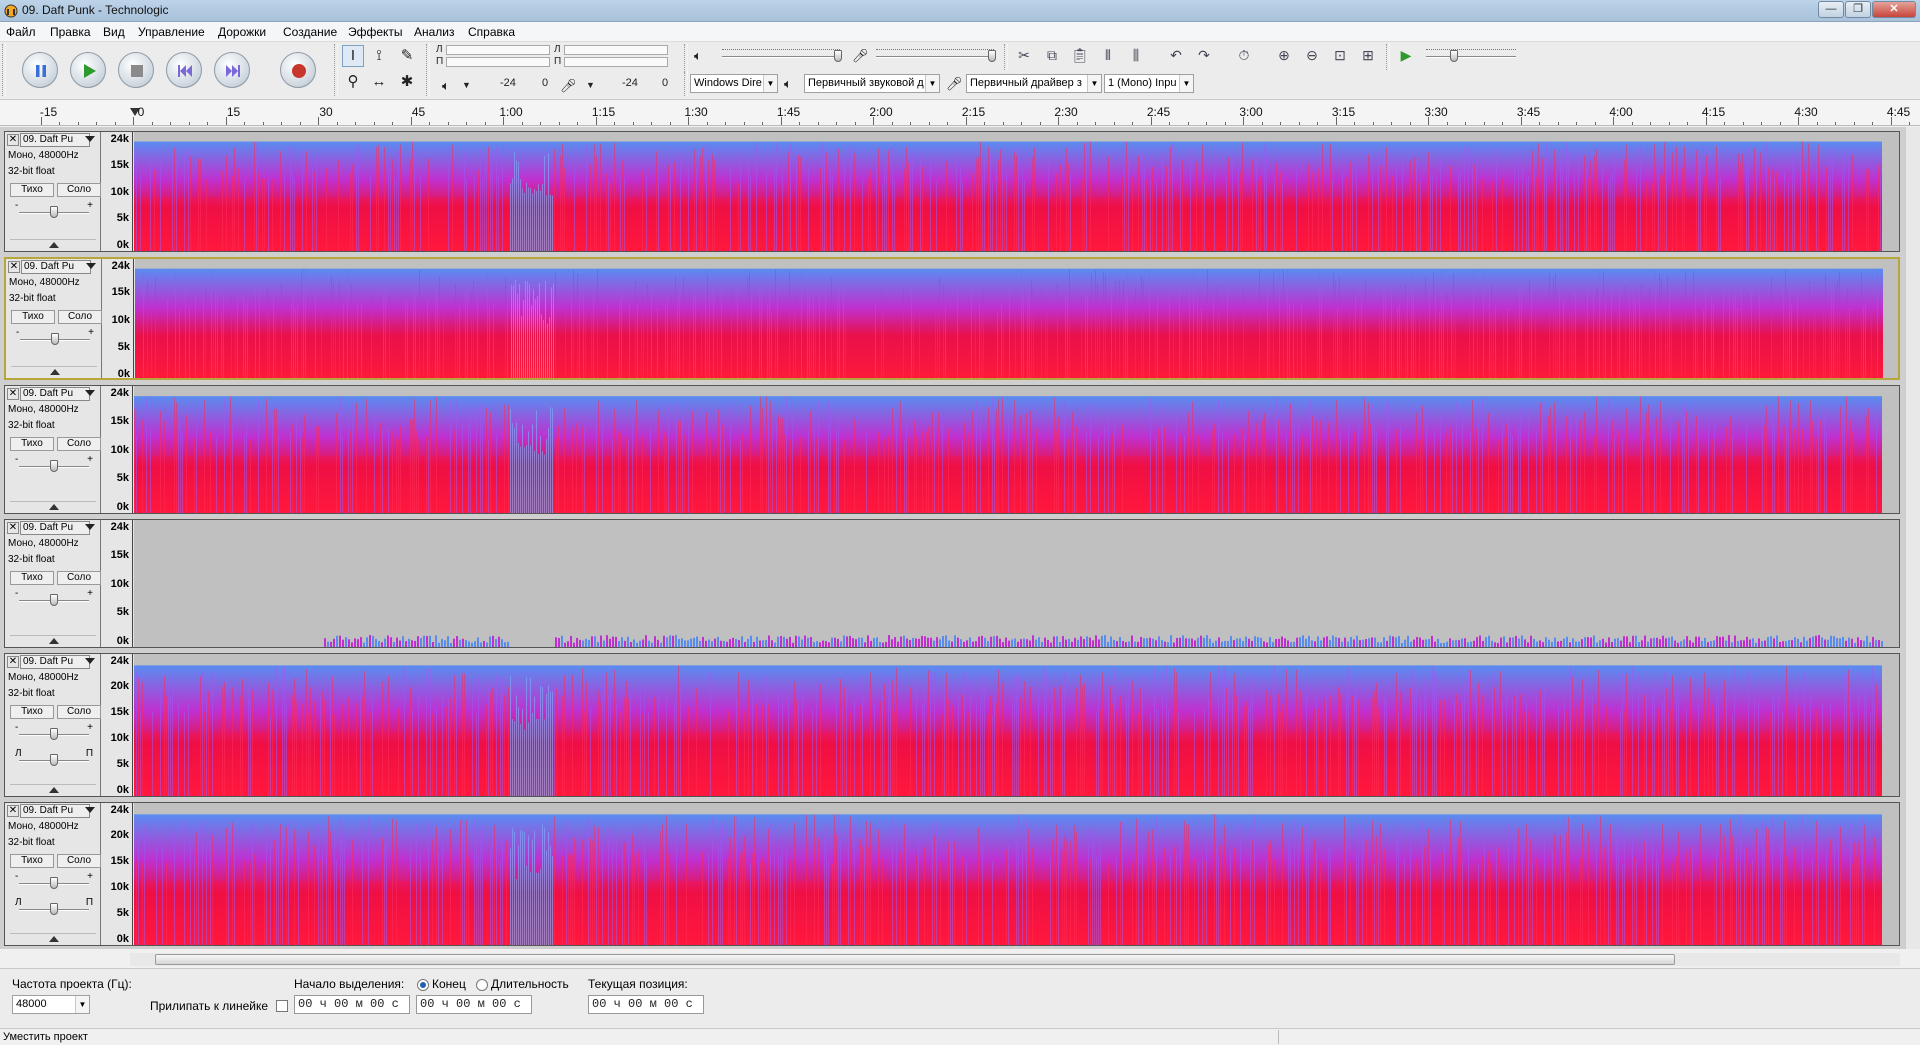  Describe the element at coordinates (51, 1004) in the screenshot. I see `project-rate-select: 48000 ▼` at that location.